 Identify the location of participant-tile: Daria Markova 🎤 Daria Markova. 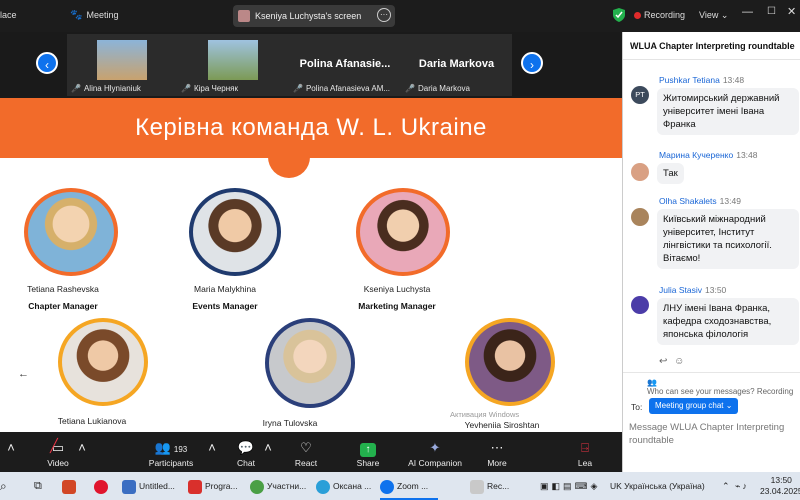
(456, 65).